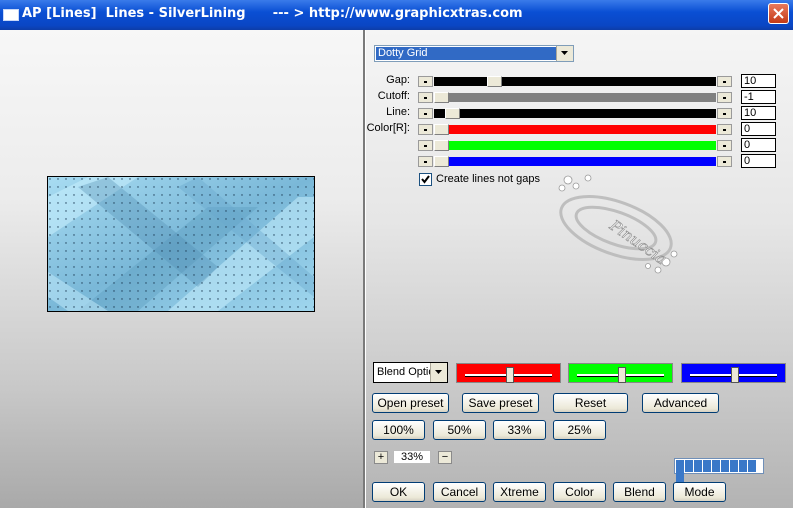  I want to click on xtreme-button: Xtreme, so click(519, 492).